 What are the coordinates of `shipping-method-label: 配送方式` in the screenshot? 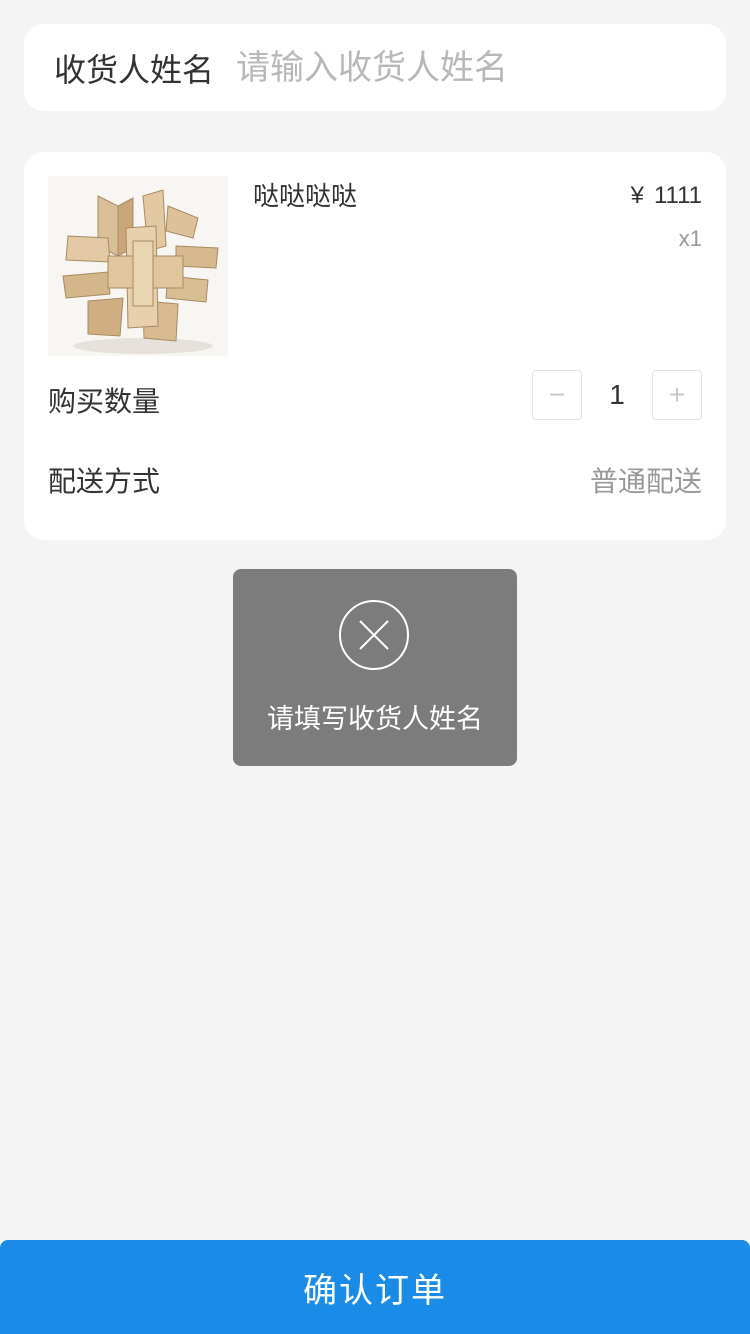 It's located at (104, 481).